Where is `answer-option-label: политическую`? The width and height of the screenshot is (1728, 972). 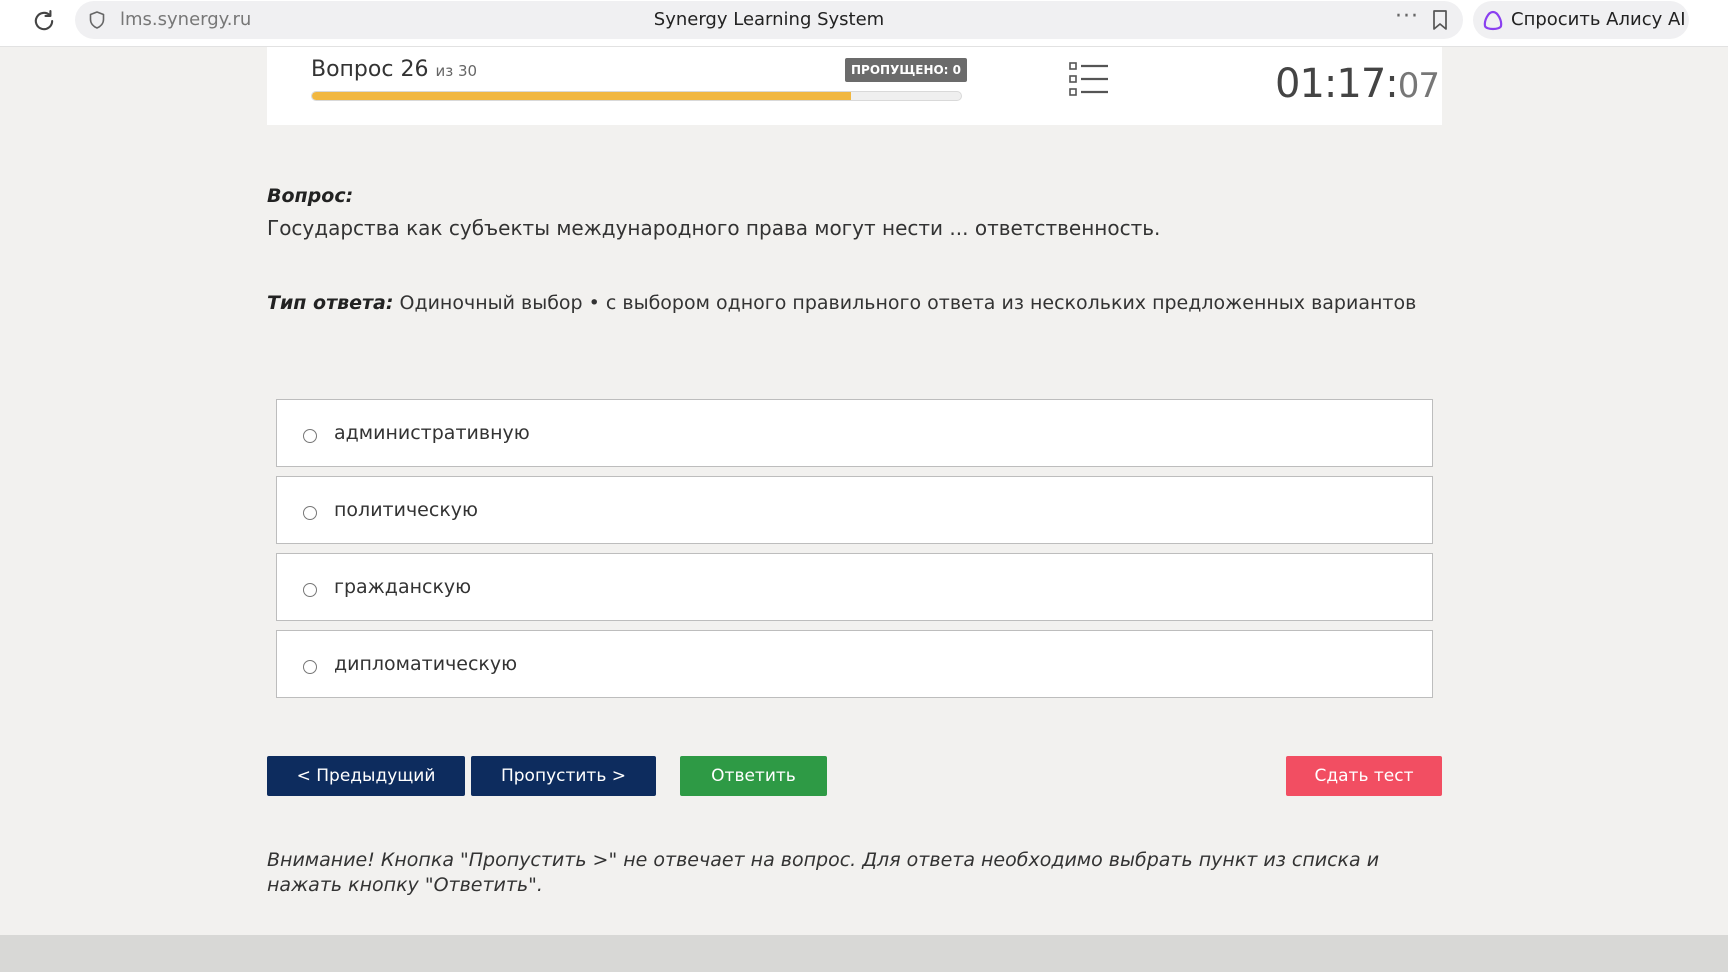
answer-option-label: политическую is located at coordinates (406, 510).